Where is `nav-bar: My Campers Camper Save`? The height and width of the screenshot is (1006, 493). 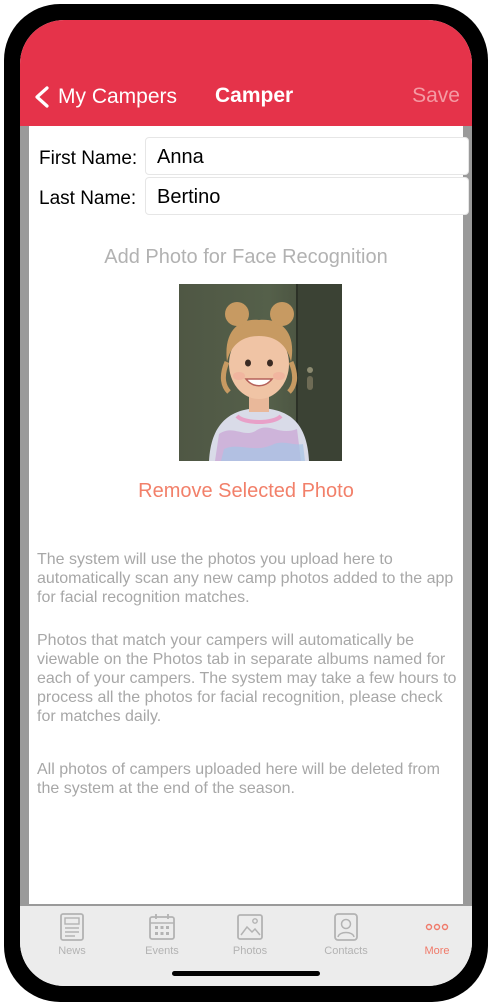
nav-bar: My Campers Camper Save is located at coordinates (246, 73).